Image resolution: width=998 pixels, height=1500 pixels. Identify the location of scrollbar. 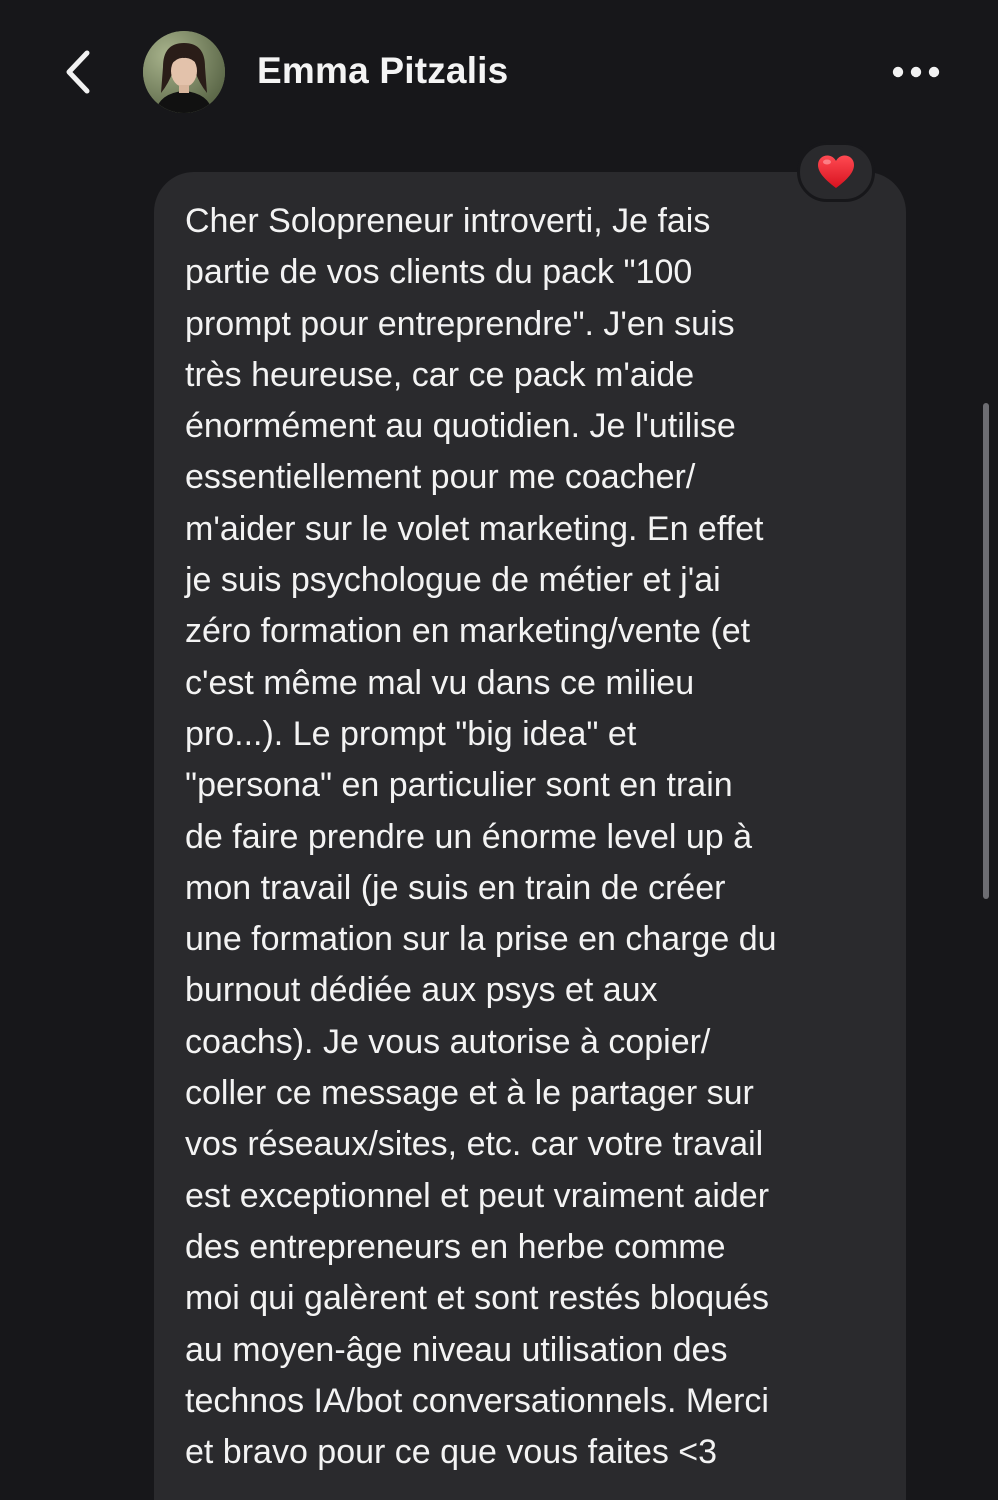
(986, 651).